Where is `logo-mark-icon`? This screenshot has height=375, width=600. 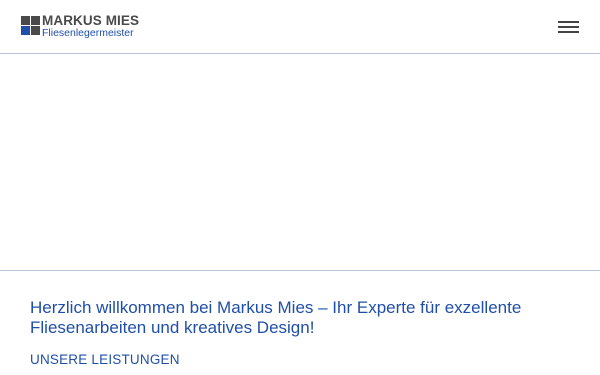
logo-mark-icon is located at coordinates (30, 25).